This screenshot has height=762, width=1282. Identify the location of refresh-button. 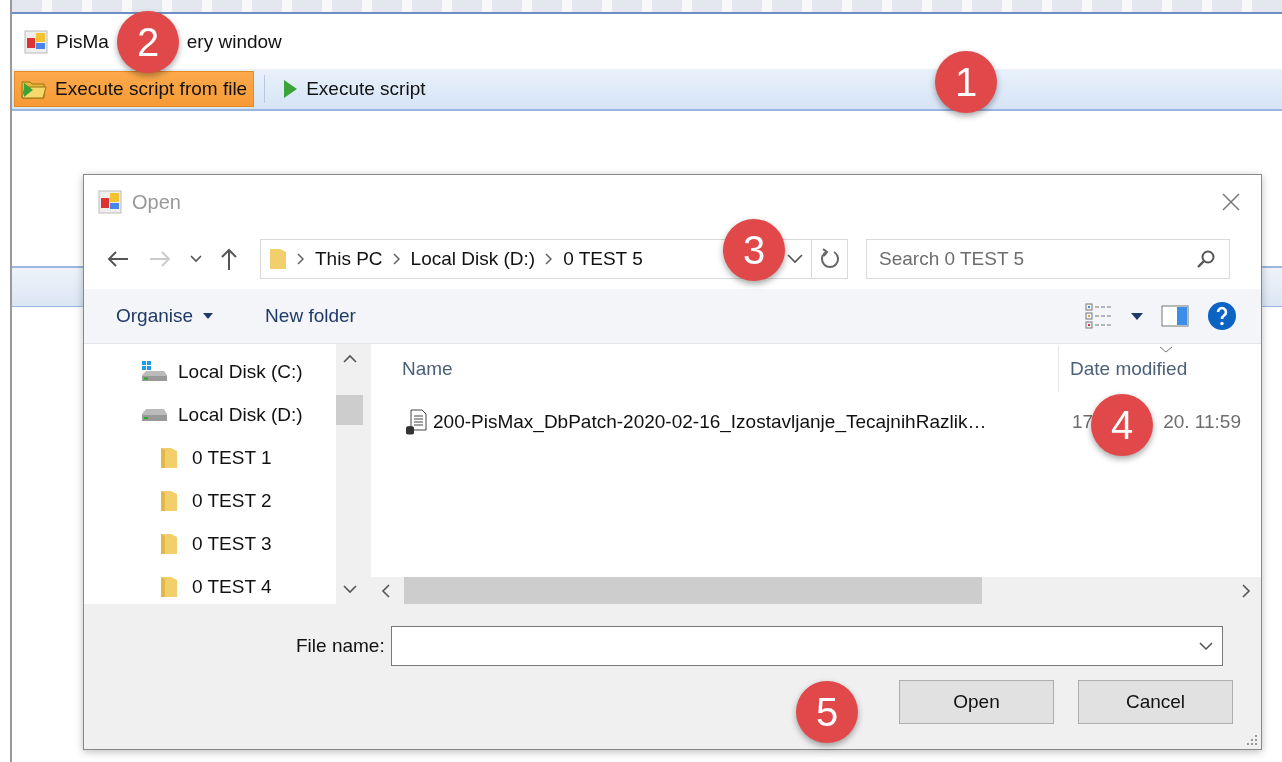
(830, 259).